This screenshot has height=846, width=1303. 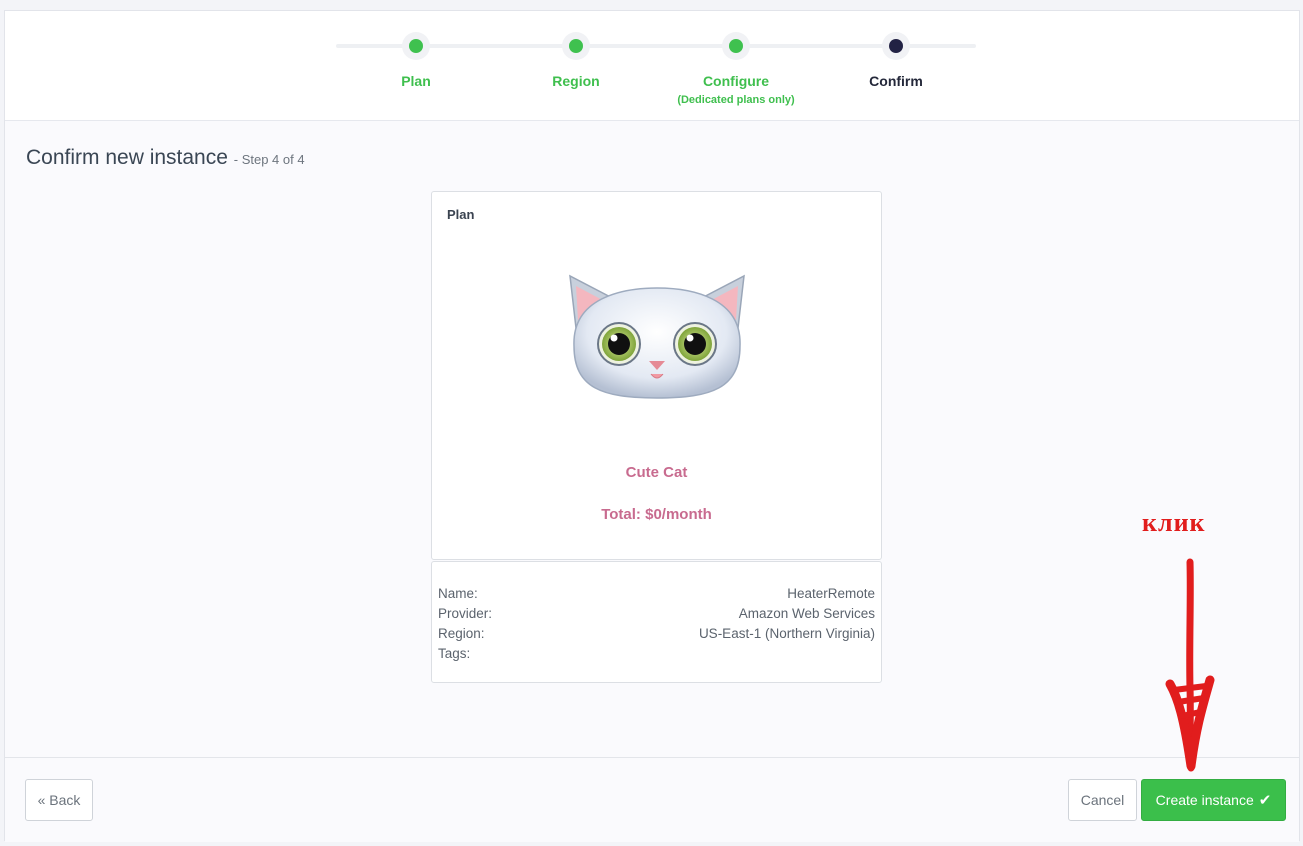 I want to click on page-title: Confirm new instance - Step 4 of 4, so click(x=165, y=158).